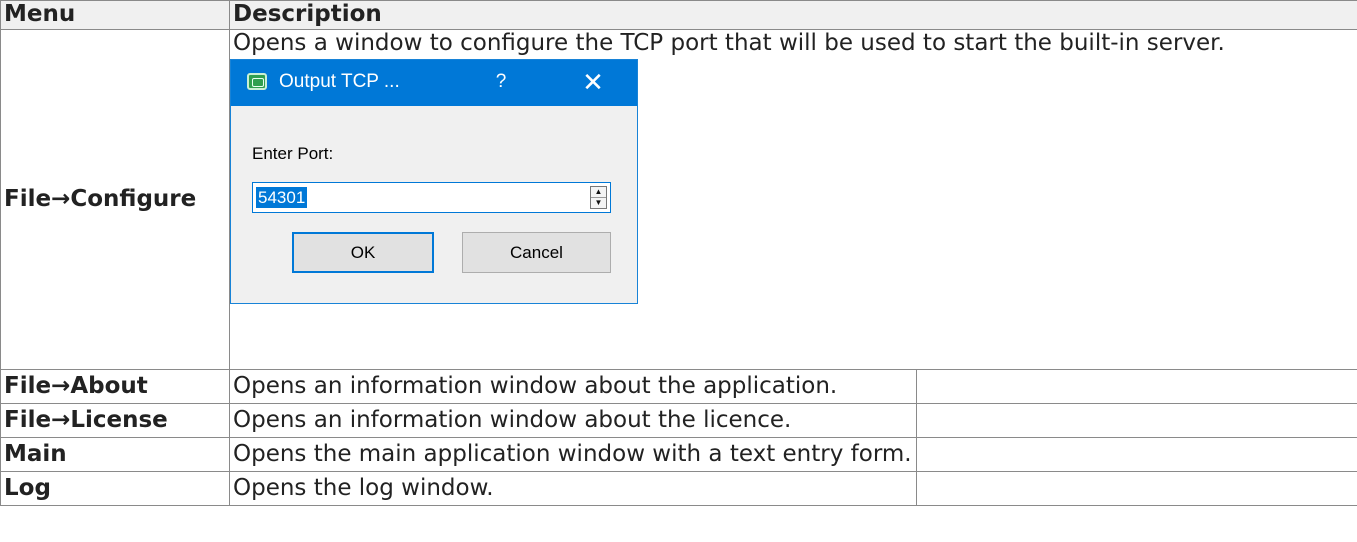  What do you see at coordinates (282, 197) in the screenshot?
I see `port-input: 54301` at bounding box center [282, 197].